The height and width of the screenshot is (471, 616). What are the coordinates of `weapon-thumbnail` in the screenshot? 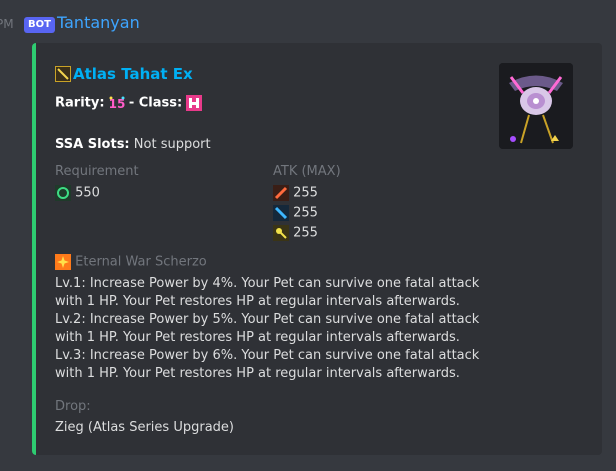 It's located at (536, 106).